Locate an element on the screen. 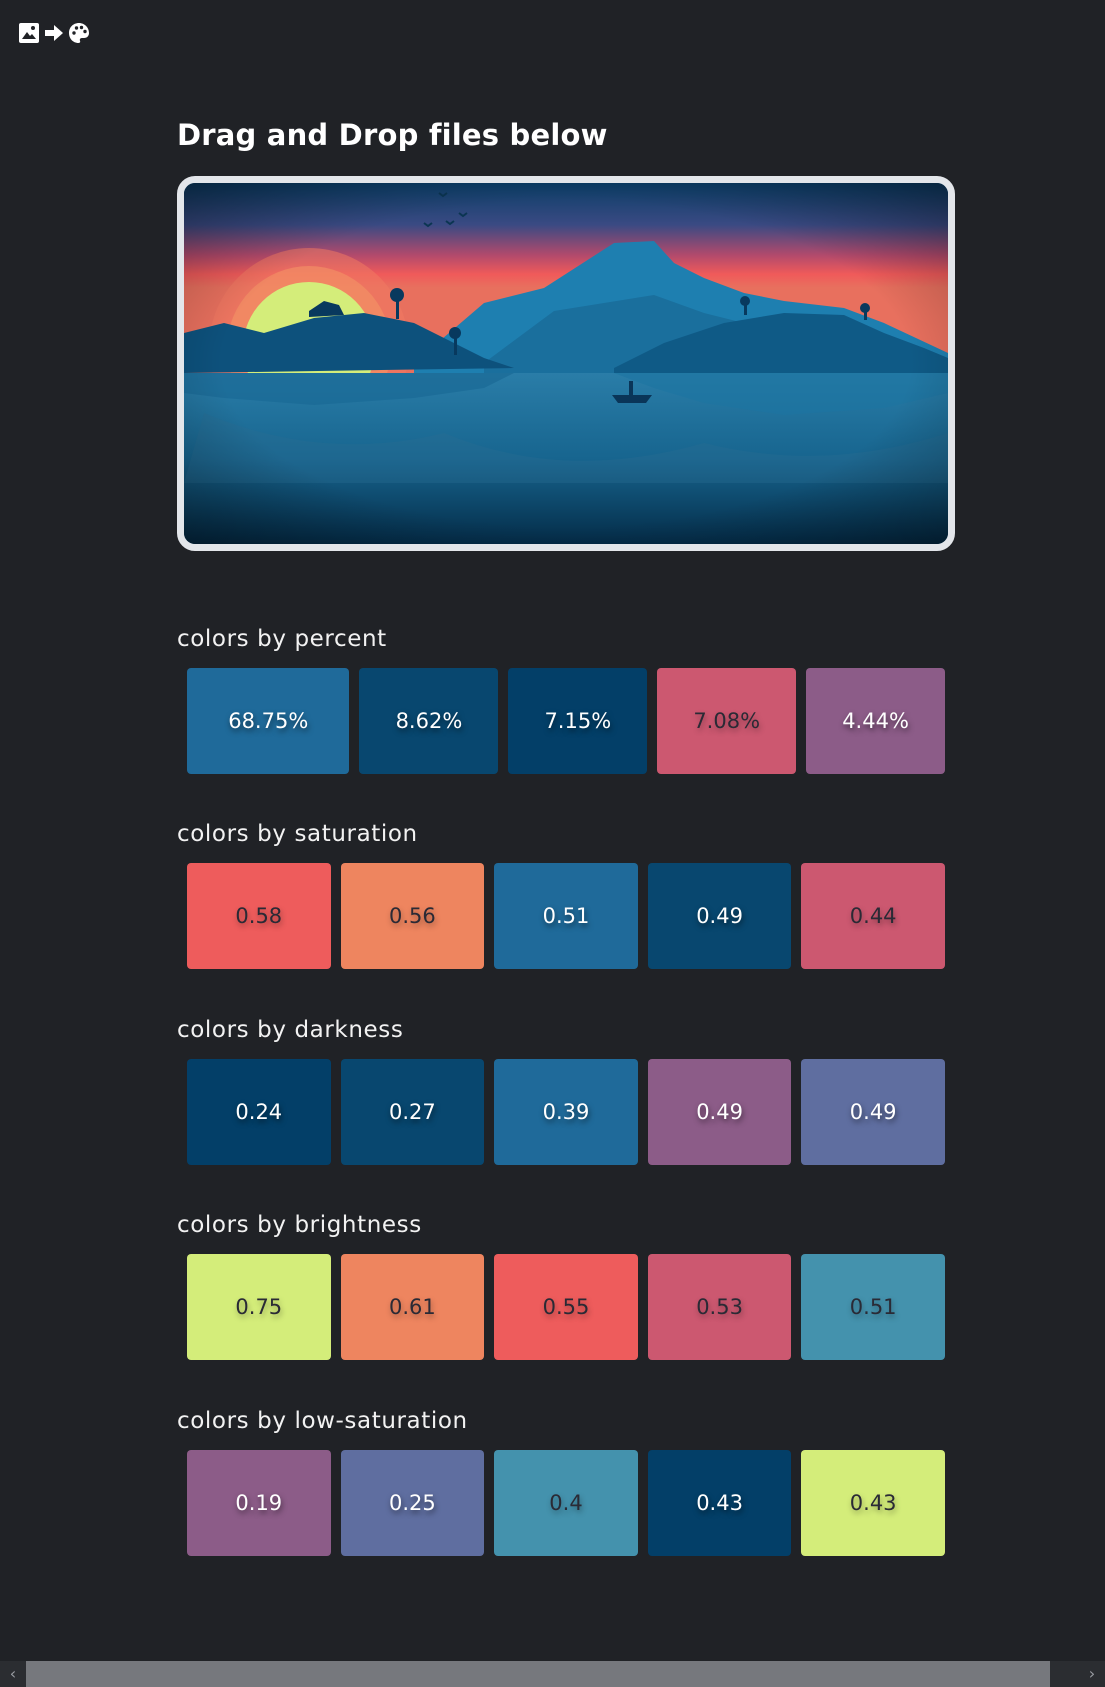  color-swatch: 68.75% is located at coordinates (268, 721).